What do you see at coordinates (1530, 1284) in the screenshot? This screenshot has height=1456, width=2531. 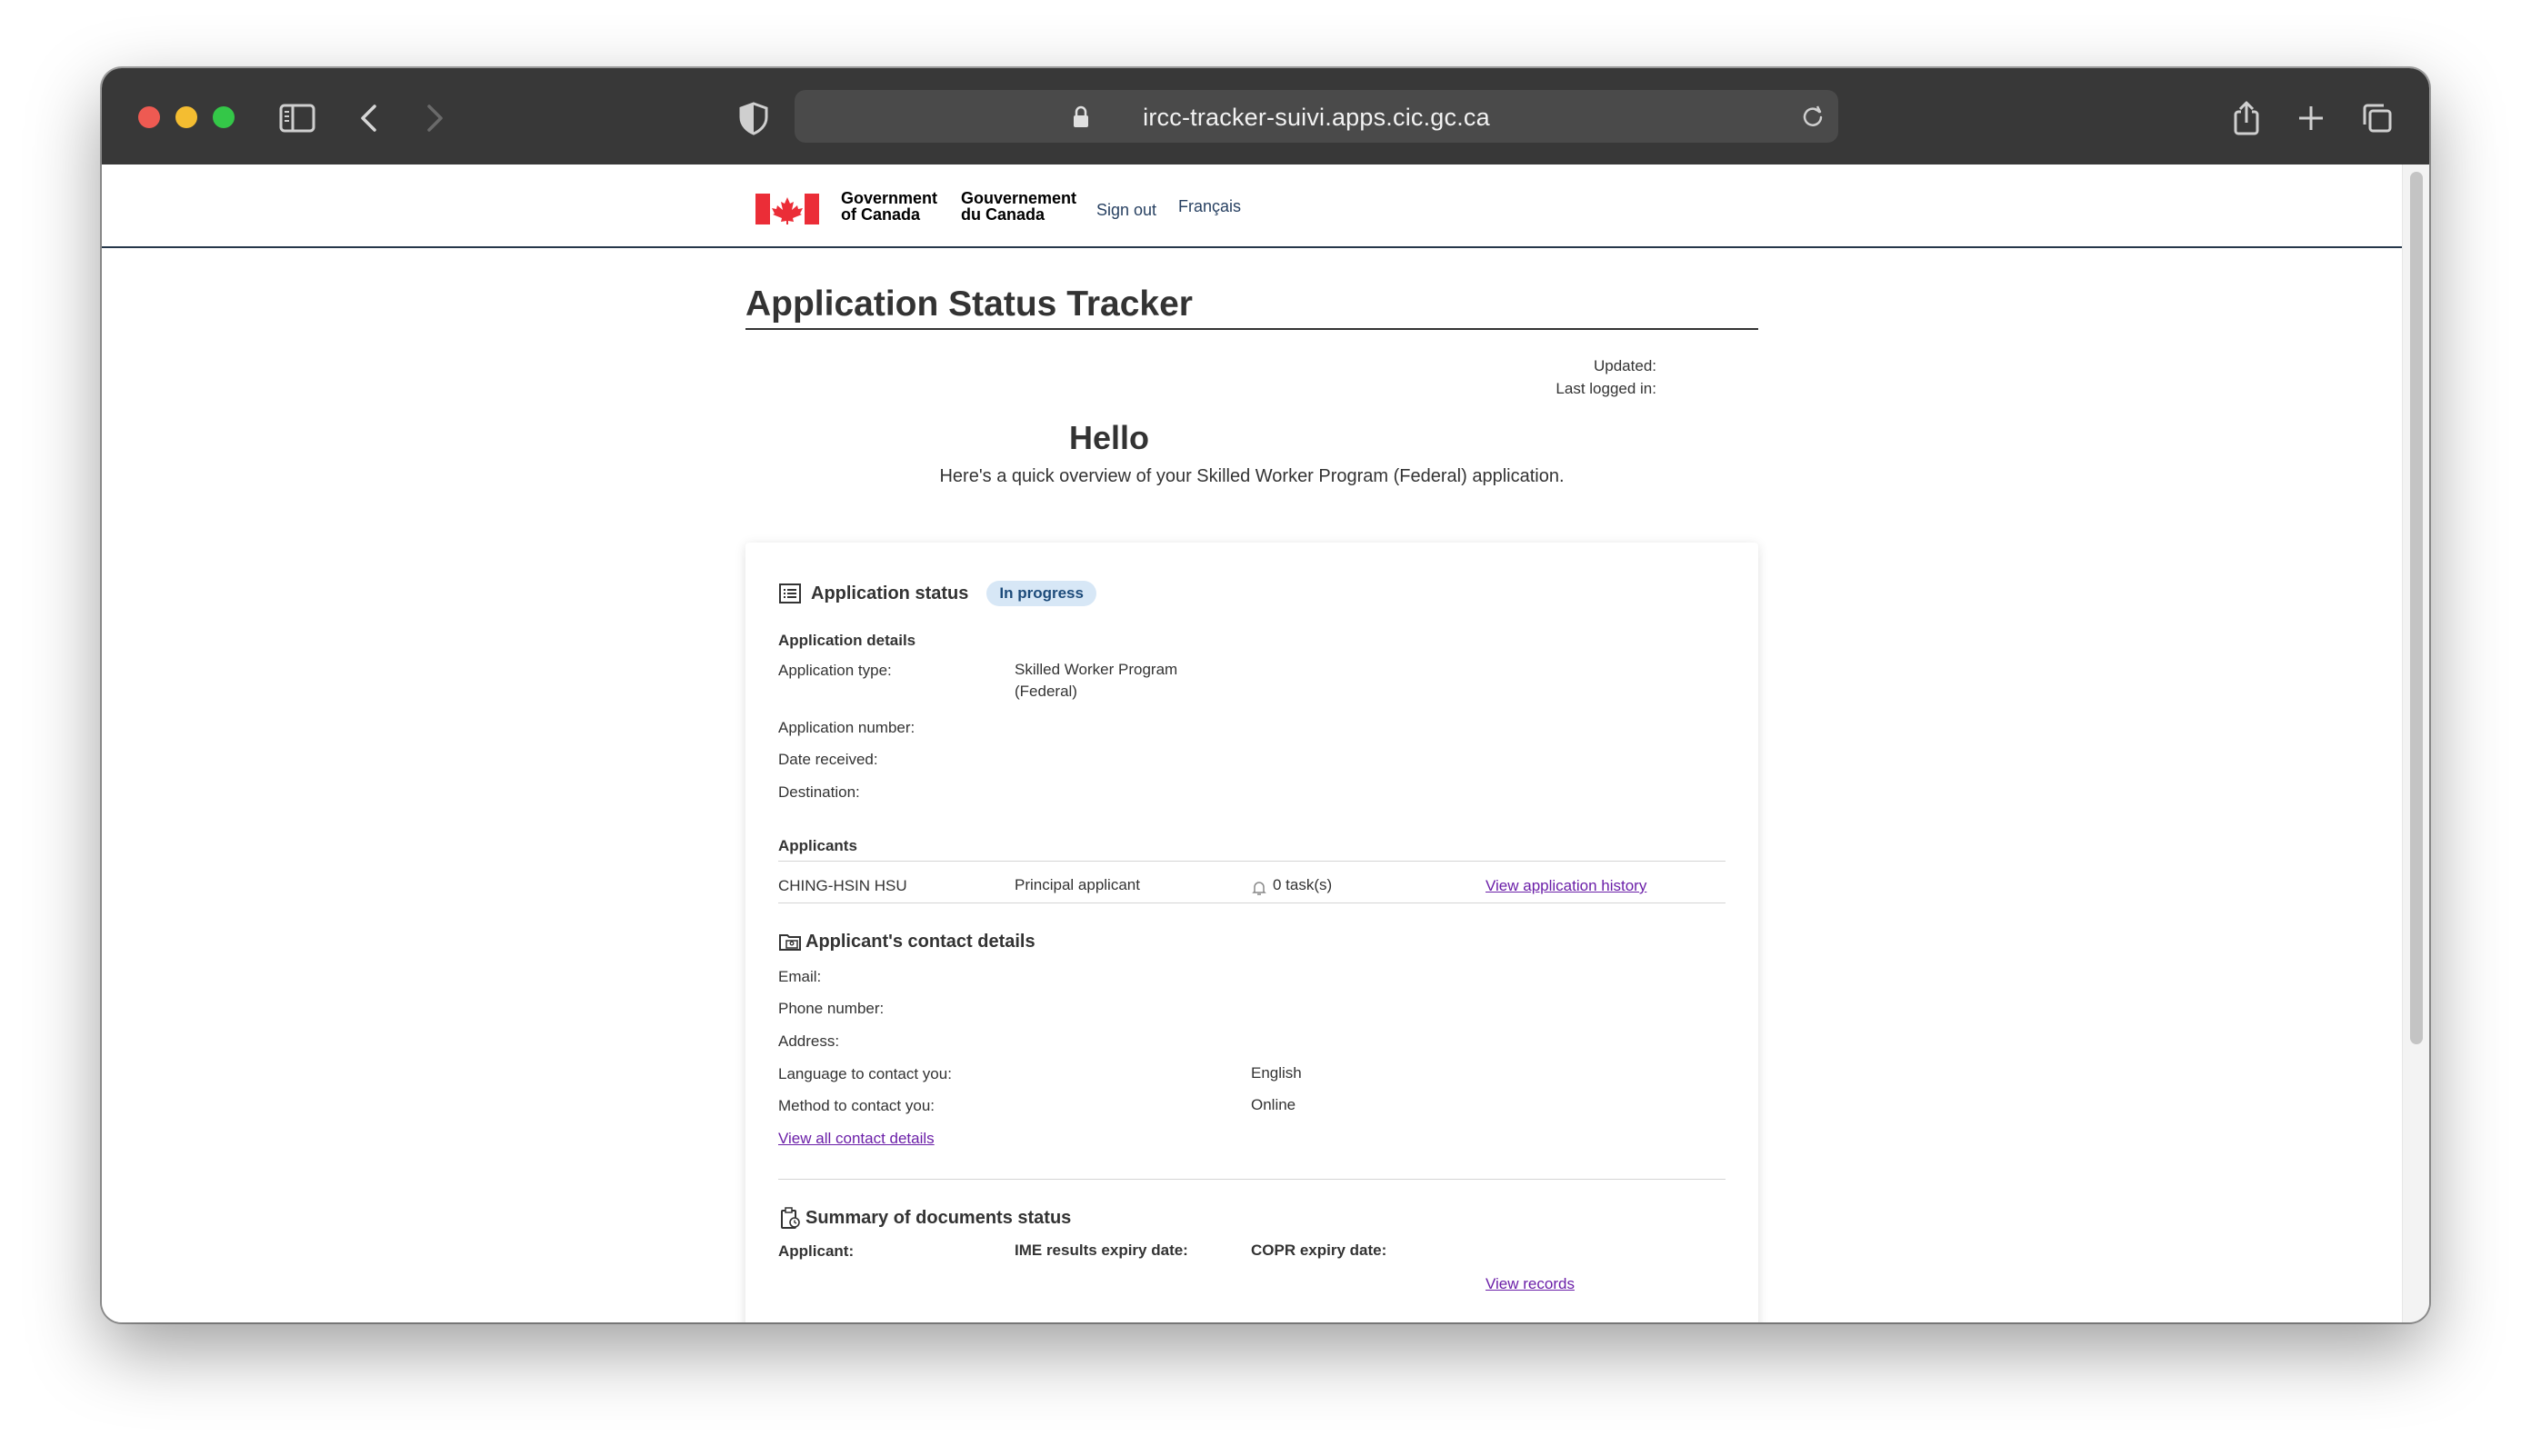 I see `view-records-link: View records` at bounding box center [1530, 1284].